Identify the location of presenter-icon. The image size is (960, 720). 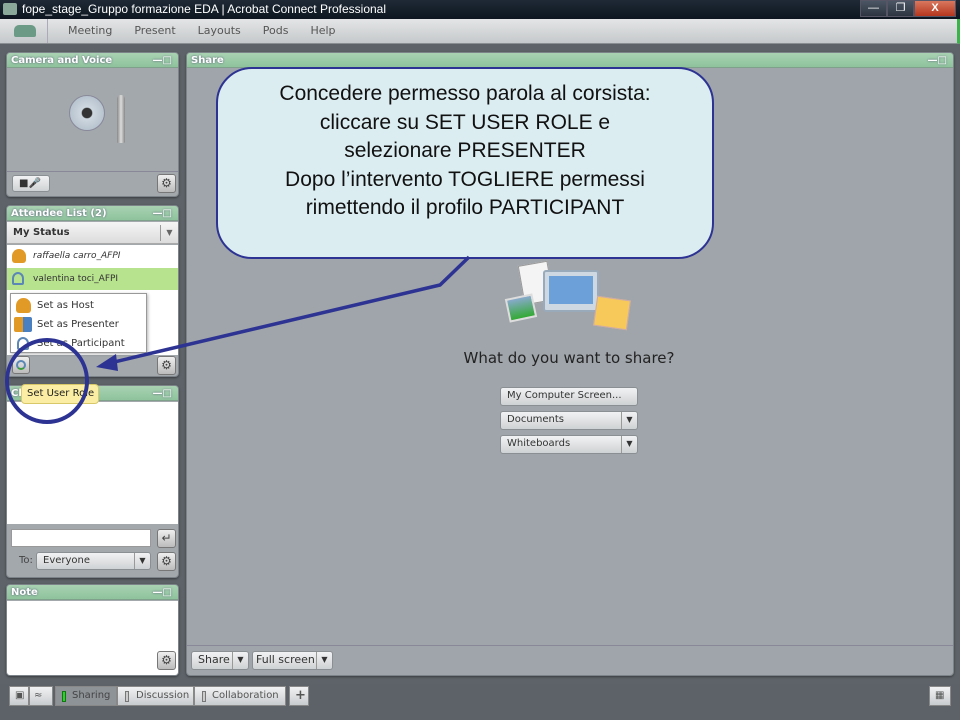
(23, 324).